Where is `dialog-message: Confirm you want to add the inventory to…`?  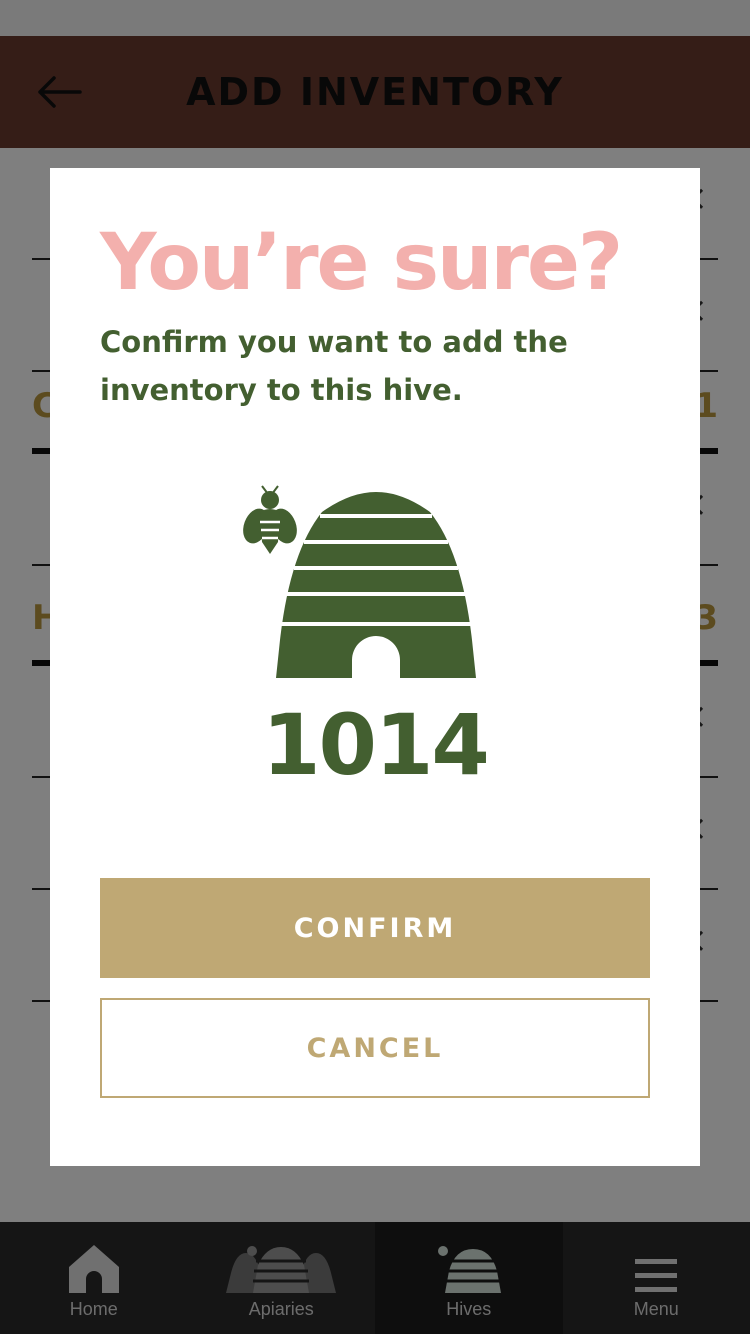 dialog-message: Confirm you want to add the inventory to… is located at coordinates (334, 366).